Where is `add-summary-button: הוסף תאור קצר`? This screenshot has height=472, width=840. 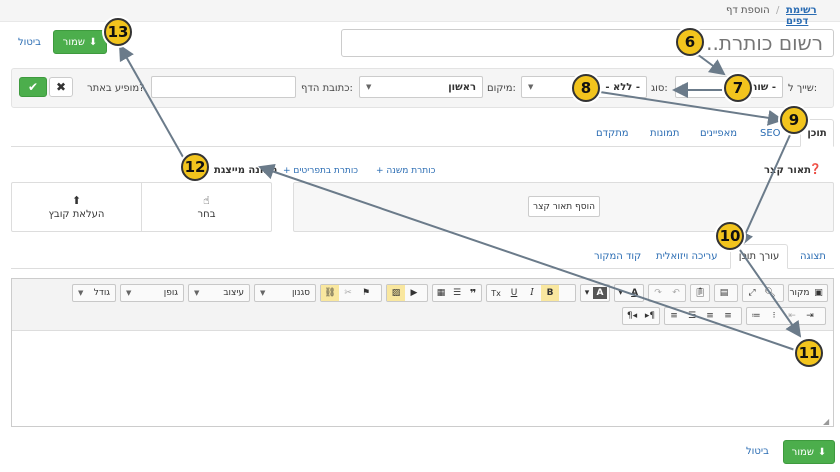
add-summary-button: הוסף תאור קצר is located at coordinates (564, 206).